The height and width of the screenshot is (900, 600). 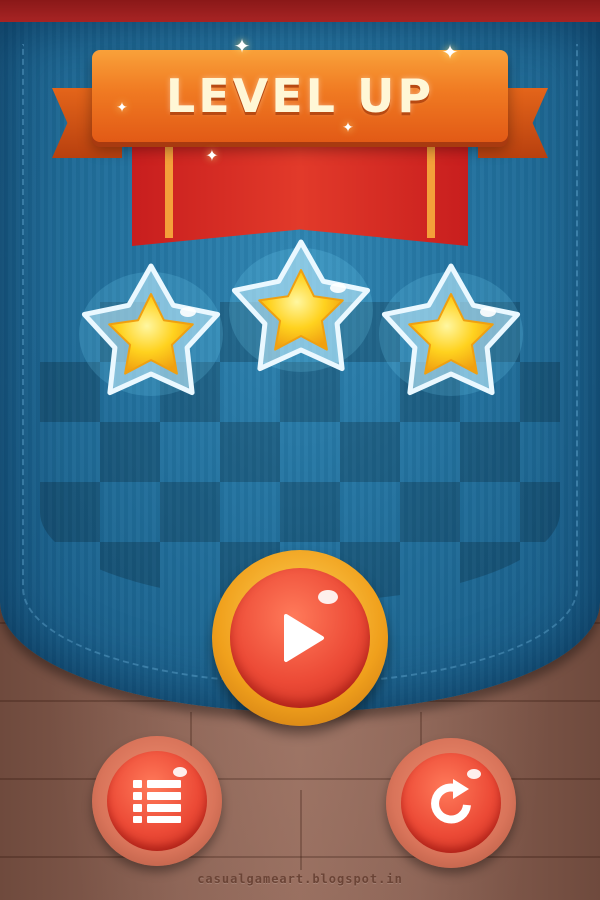 I want to click on level-menu-button, so click(x=157, y=801).